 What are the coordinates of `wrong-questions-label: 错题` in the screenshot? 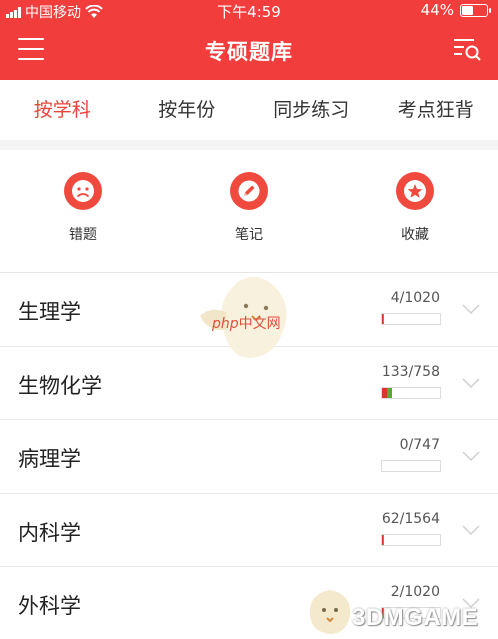 It's located at (83, 235).